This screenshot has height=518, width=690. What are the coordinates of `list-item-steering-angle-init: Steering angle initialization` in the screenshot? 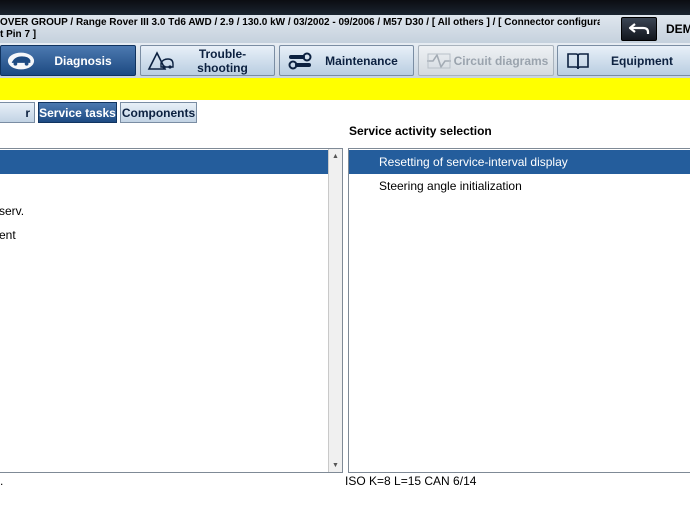 It's located at (519, 186).